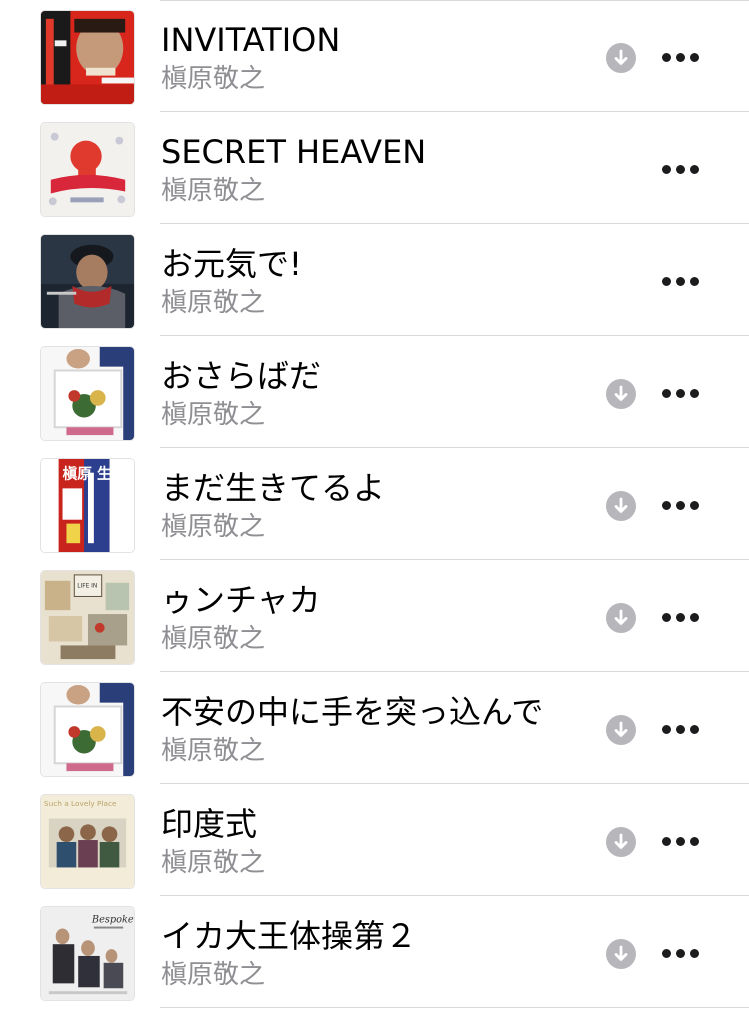 This screenshot has width=749, height=1009. I want to click on artwork-text: Such a Lovely Place, so click(80, 803).